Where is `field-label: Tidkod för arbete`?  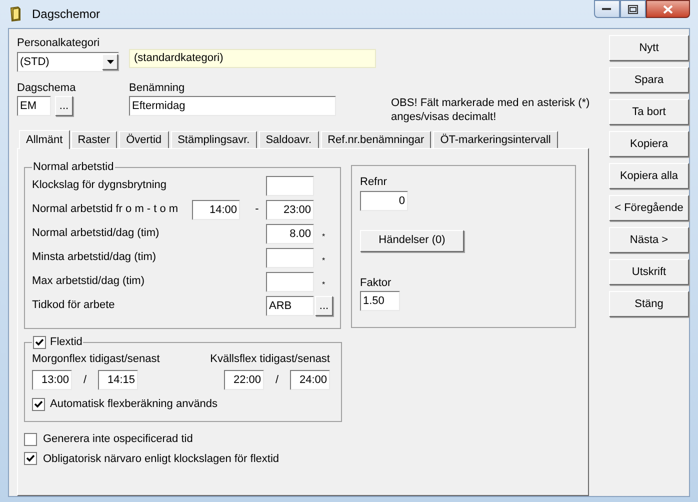 field-label: Tidkod för arbete is located at coordinates (74, 306).